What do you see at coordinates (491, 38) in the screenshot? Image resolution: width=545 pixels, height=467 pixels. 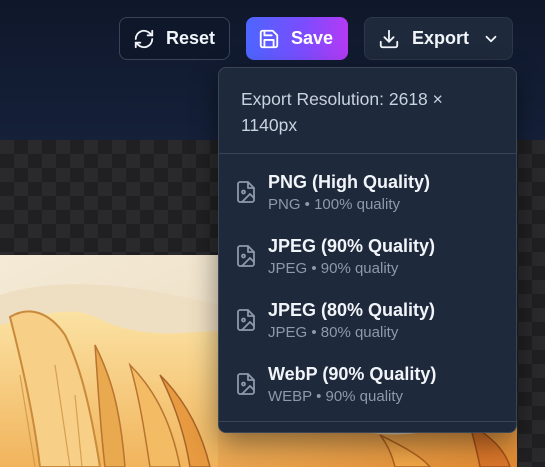 I see `chevron-down-icon` at bounding box center [491, 38].